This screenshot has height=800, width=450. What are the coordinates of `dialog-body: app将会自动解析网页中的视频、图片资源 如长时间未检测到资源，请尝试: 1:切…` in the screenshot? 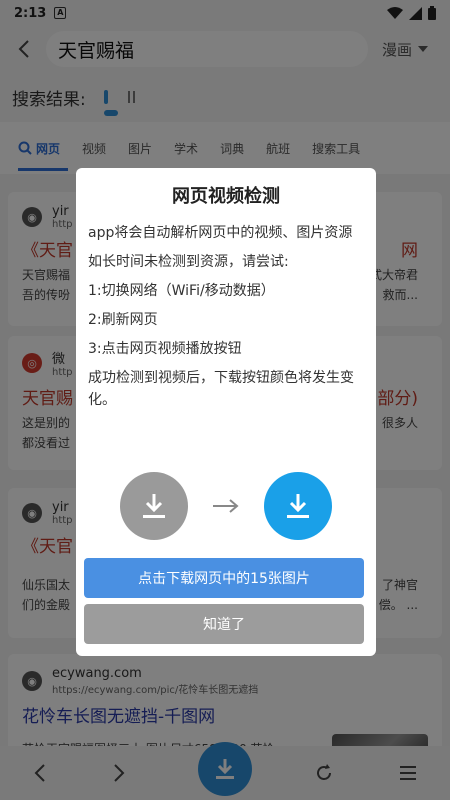 It's located at (226, 316).